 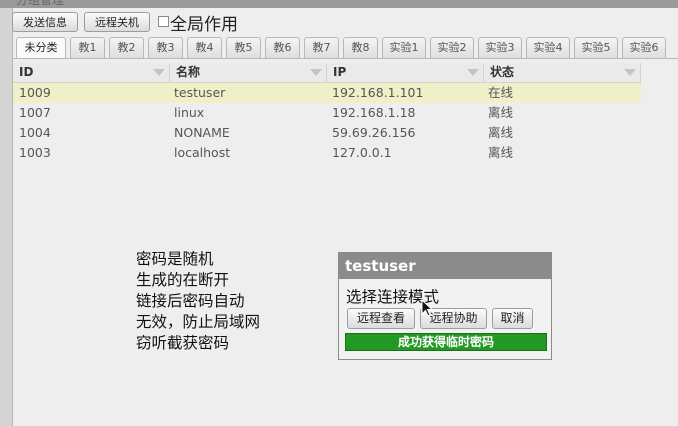 What do you see at coordinates (35, 112) in the screenshot?
I see `cell-id: 1007` at bounding box center [35, 112].